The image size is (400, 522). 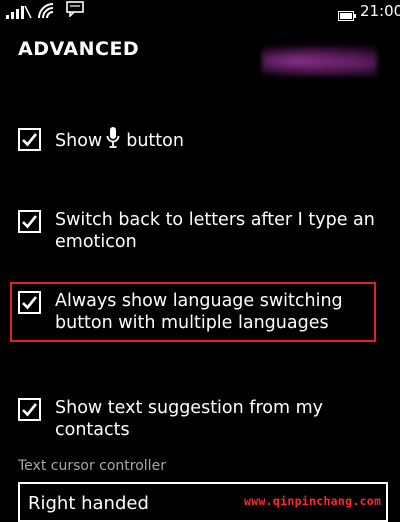 I want to click on checkbox-text-suggestion-contacts, so click(x=29, y=409).